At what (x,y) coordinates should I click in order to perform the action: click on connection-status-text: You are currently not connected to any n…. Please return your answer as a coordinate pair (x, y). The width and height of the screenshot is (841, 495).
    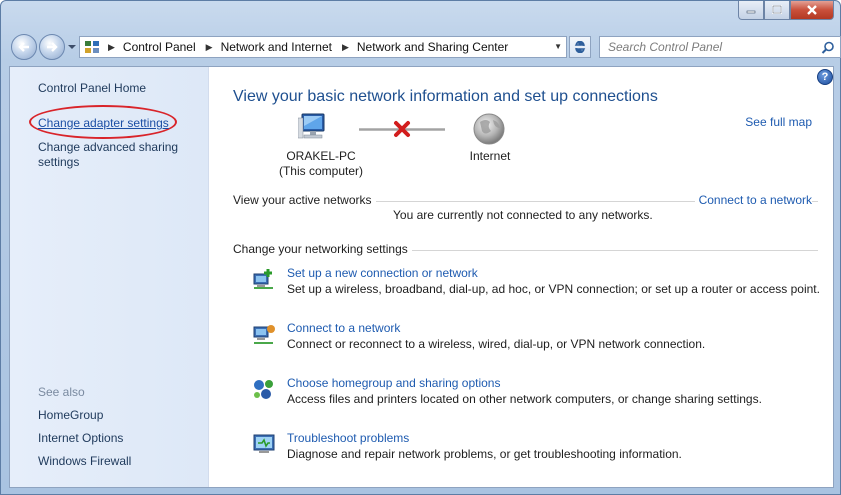
    Looking at the image, I should click on (523, 215).